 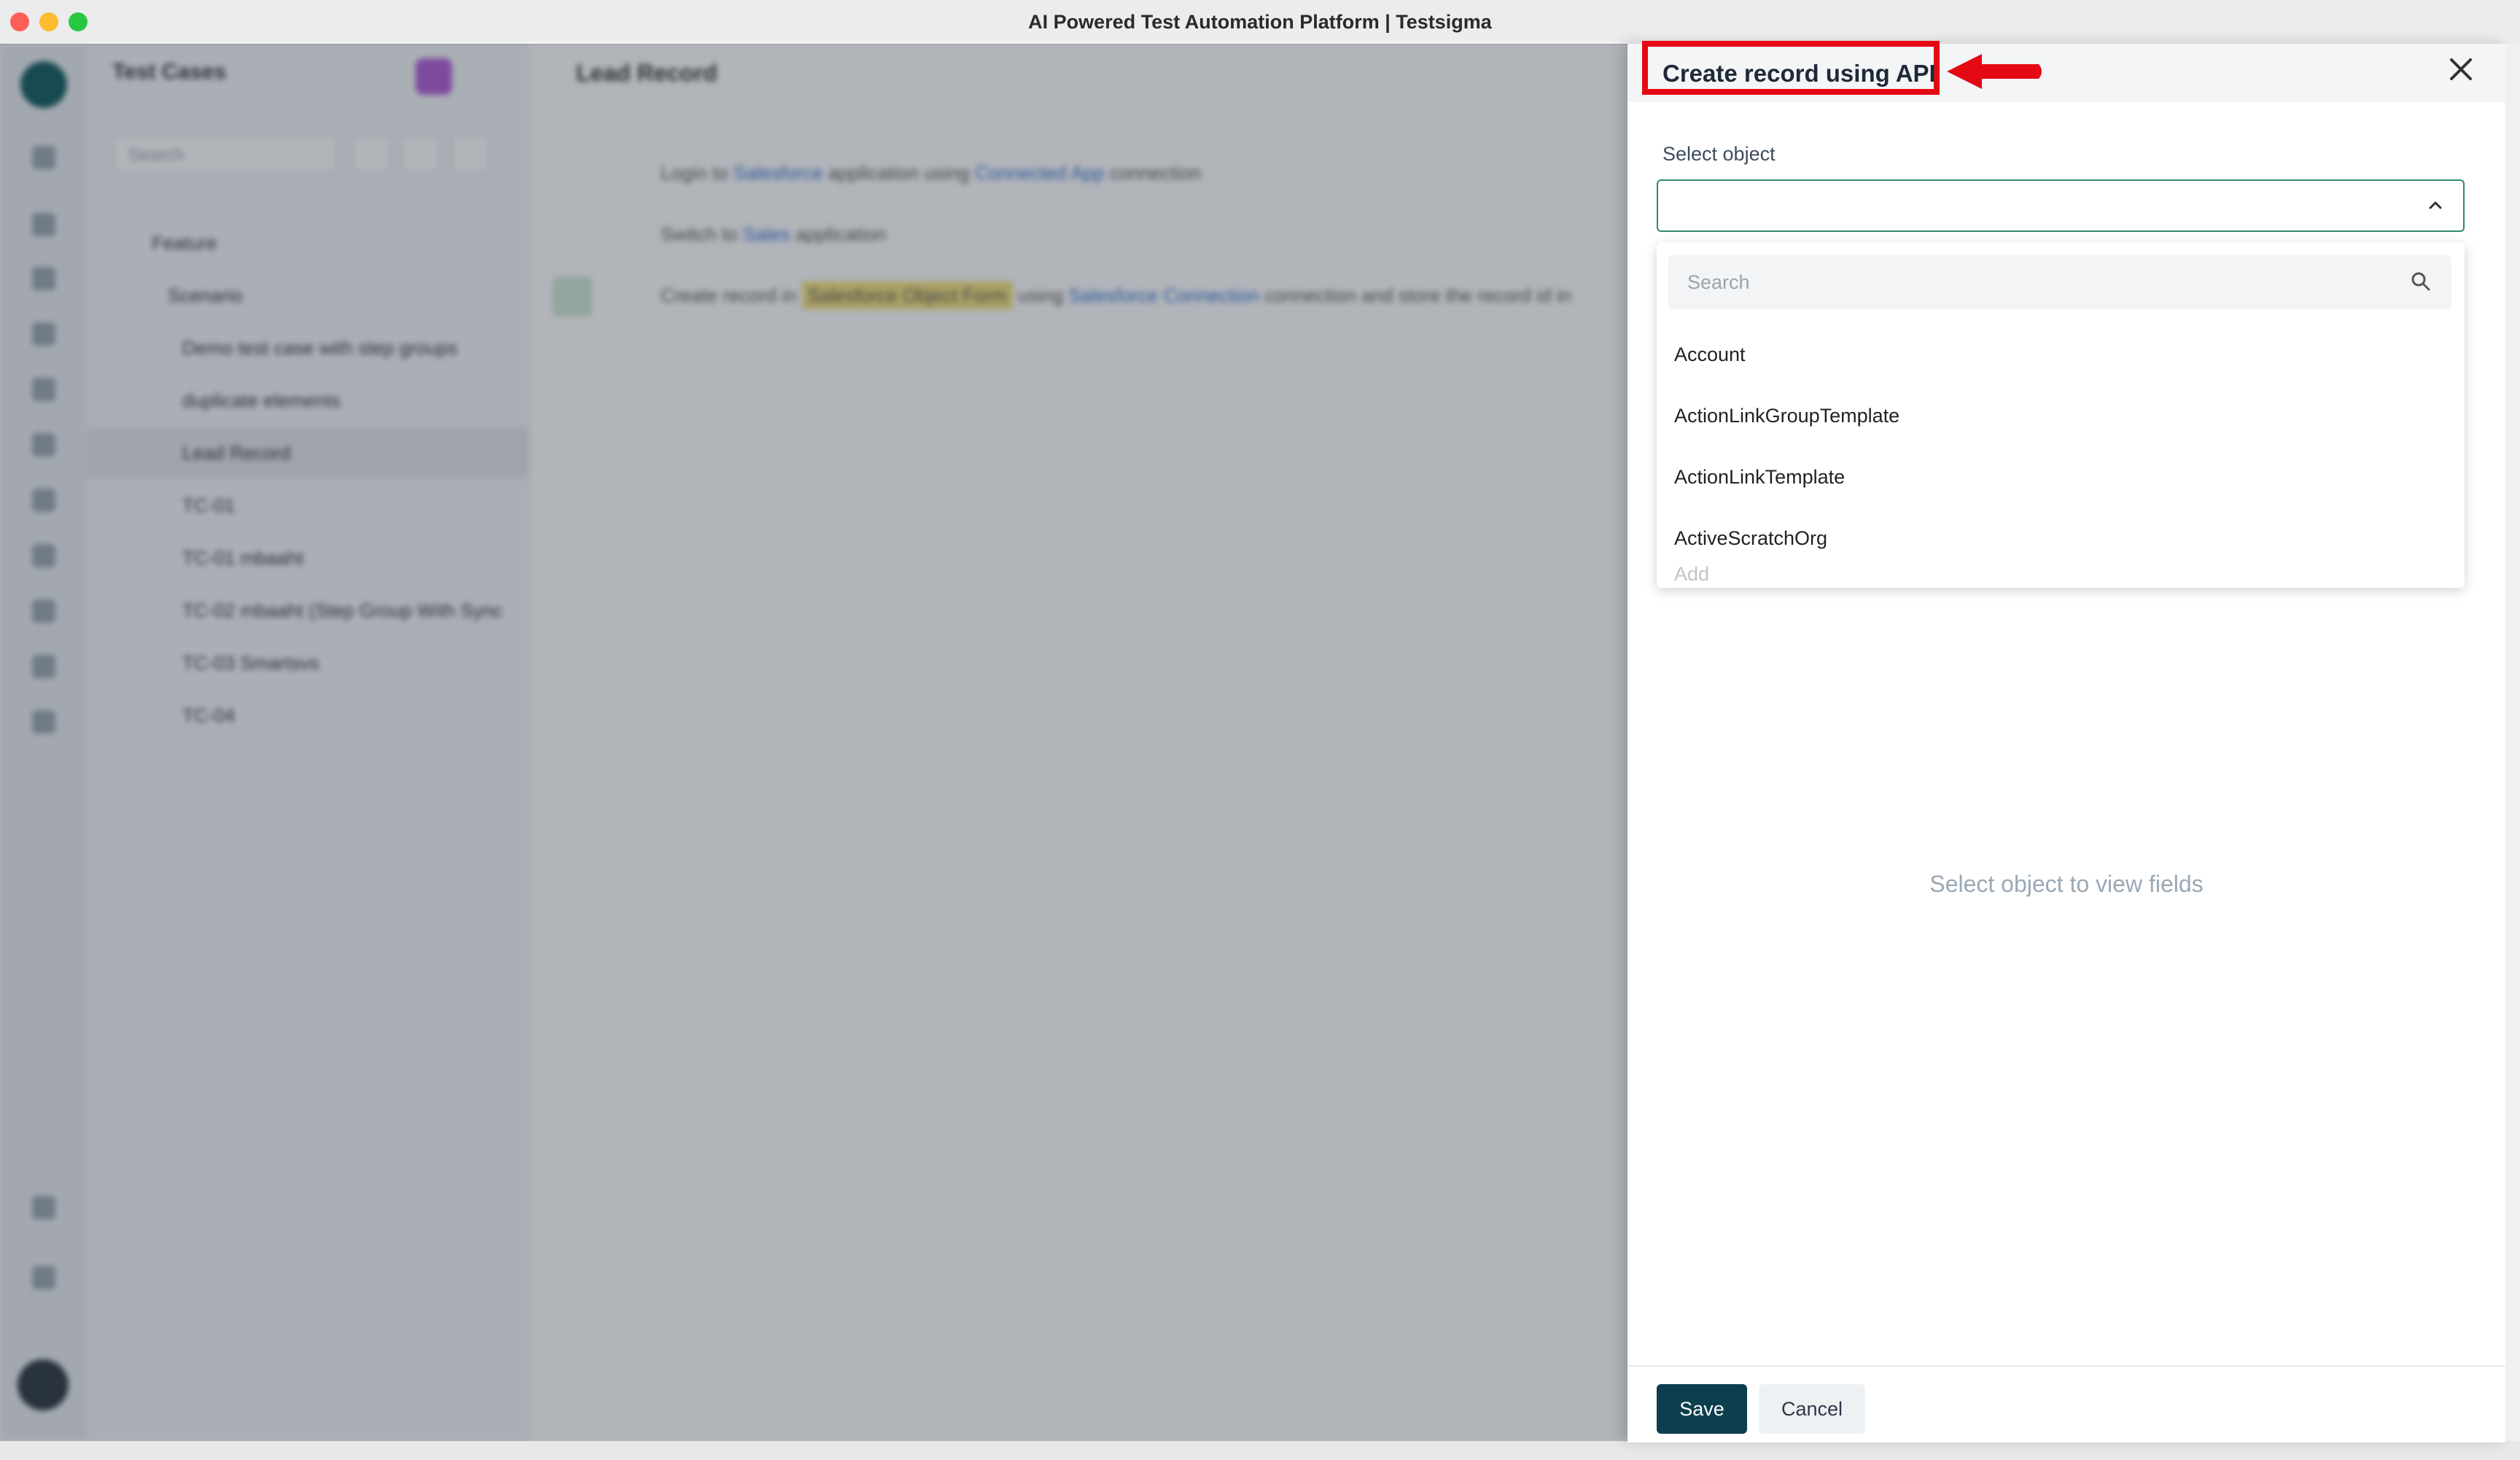 I want to click on drawer-header: Create record using API, so click(x=2066, y=71).